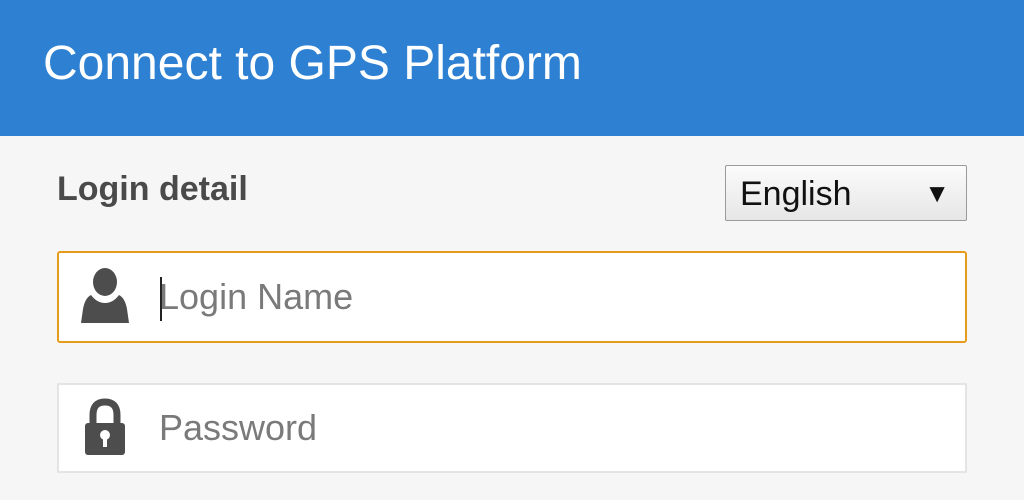  What do you see at coordinates (312, 63) in the screenshot?
I see `page-title: Connect to GPS Platform` at bounding box center [312, 63].